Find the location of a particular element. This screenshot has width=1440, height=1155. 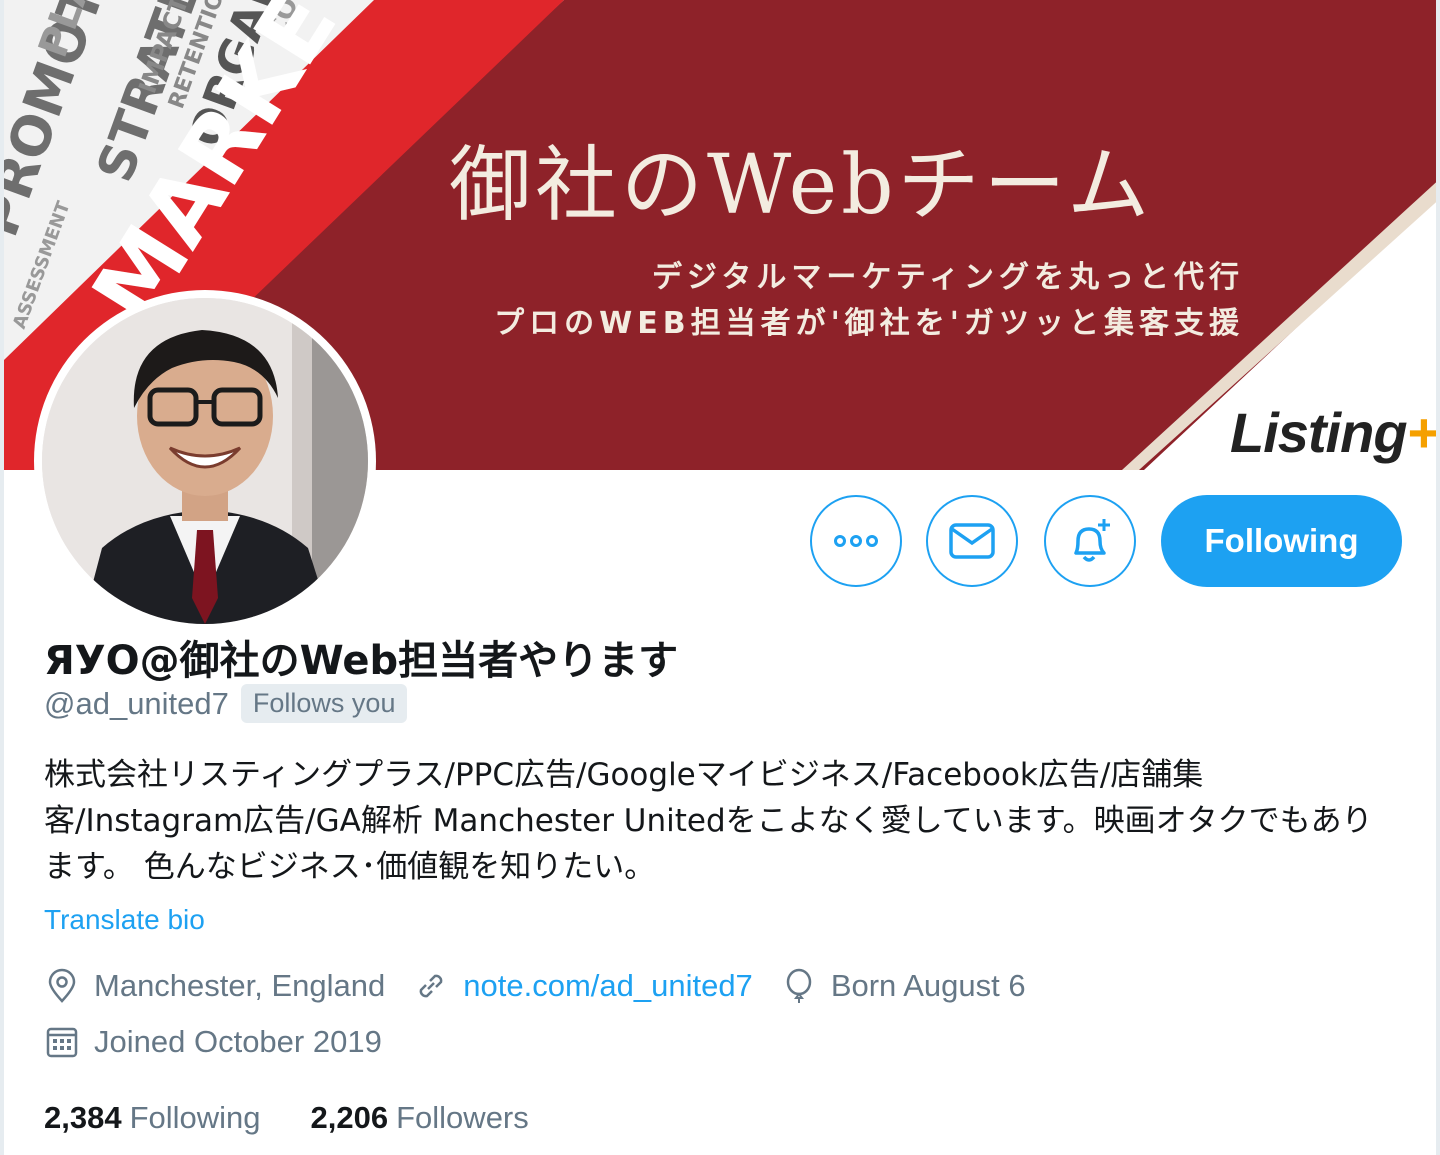

notifications-button is located at coordinates (1090, 541).